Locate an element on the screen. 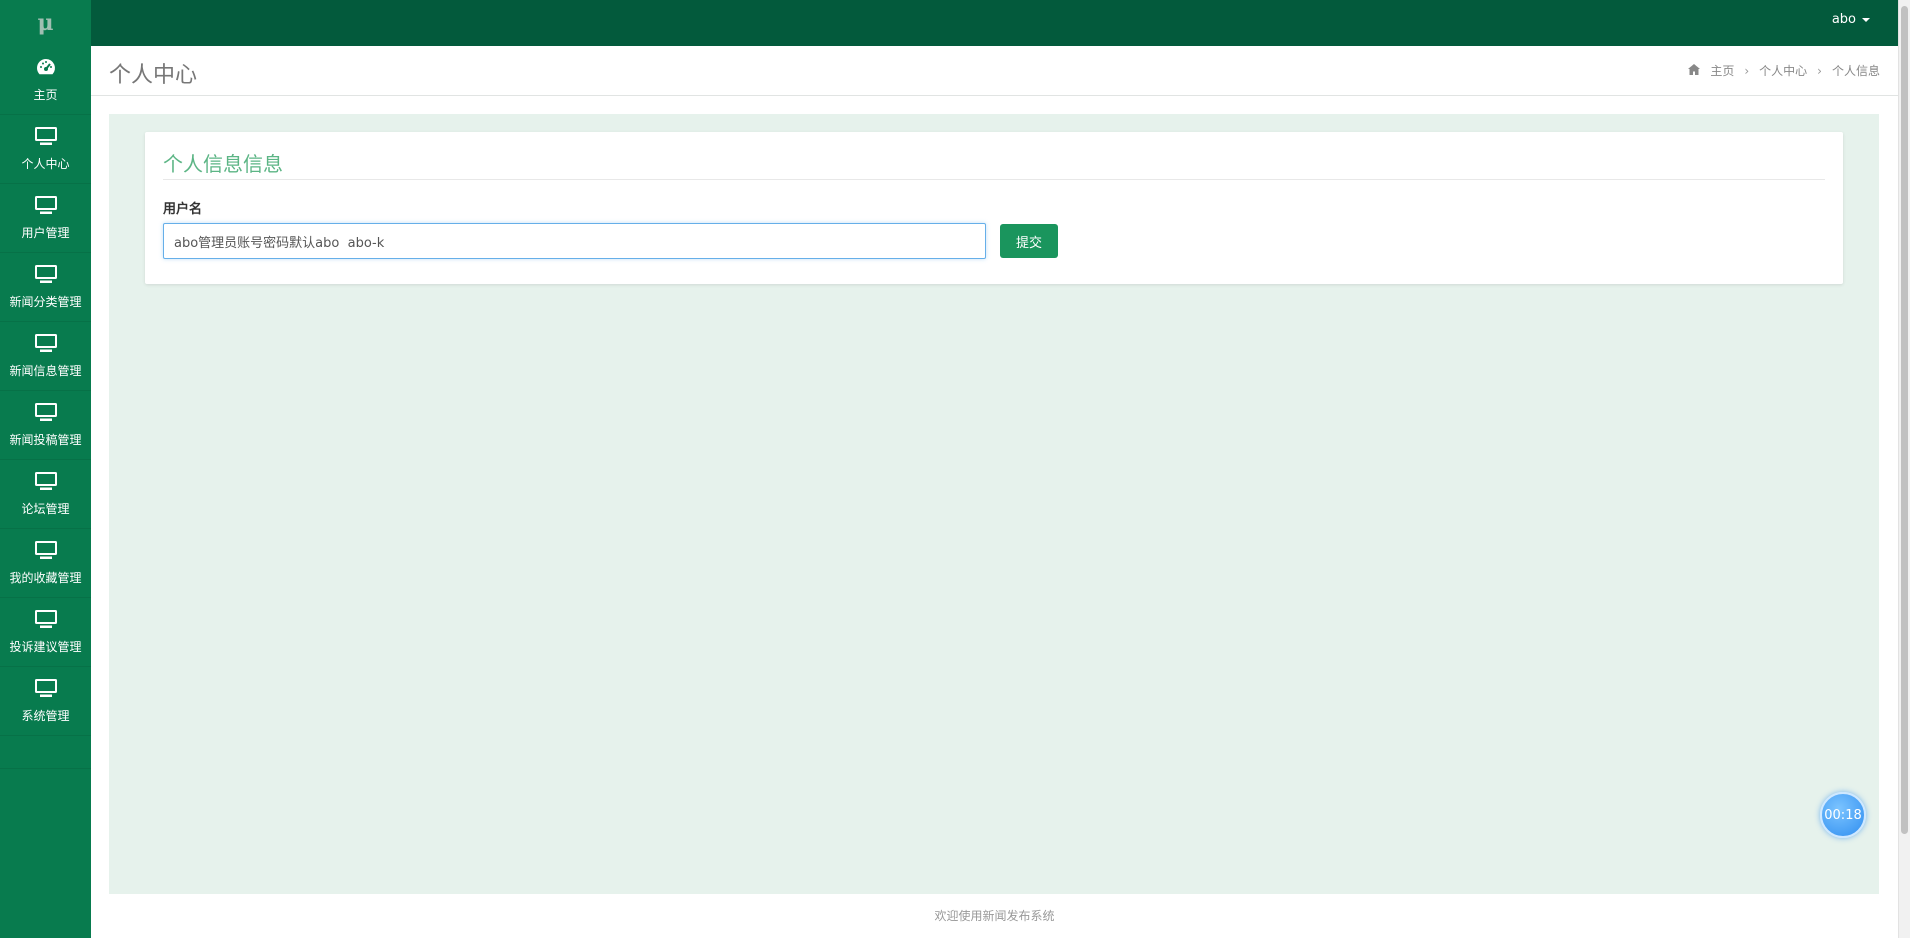 Image resolution: width=1910 pixels, height=938 pixels. sidebar-item-label: 新闻分类管理 is located at coordinates (45, 302).